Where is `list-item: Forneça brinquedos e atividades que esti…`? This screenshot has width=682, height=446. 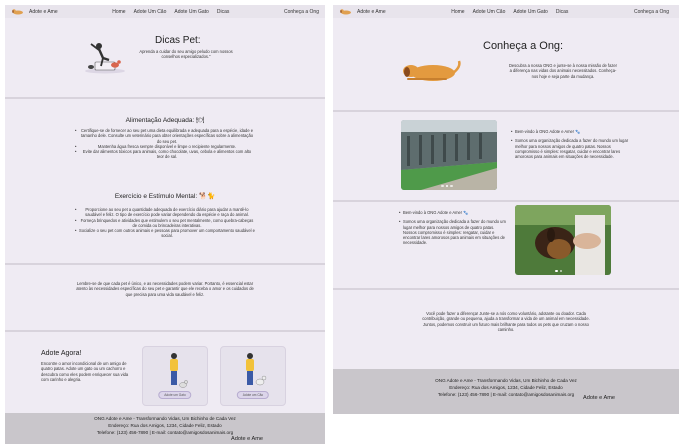 list-item: Forneça brinquedos e atividades que esti… is located at coordinates (165, 223).